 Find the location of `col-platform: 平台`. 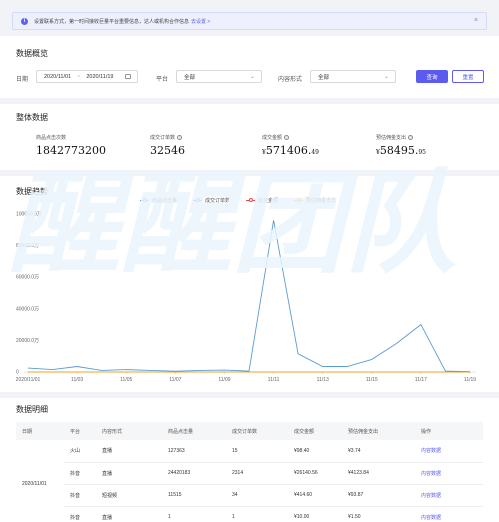

col-platform: 平台 is located at coordinates (80, 431).